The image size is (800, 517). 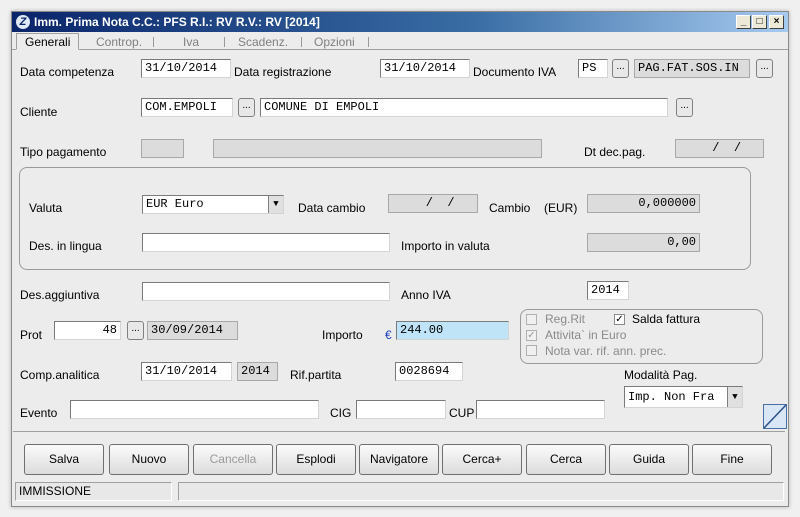 What do you see at coordinates (39, 112) in the screenshot?
I see `cliente-label: Cliente` at bounding box center [39, 112].